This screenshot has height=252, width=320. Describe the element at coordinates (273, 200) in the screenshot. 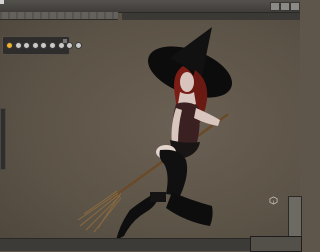

I see `cube-icon` at that location.